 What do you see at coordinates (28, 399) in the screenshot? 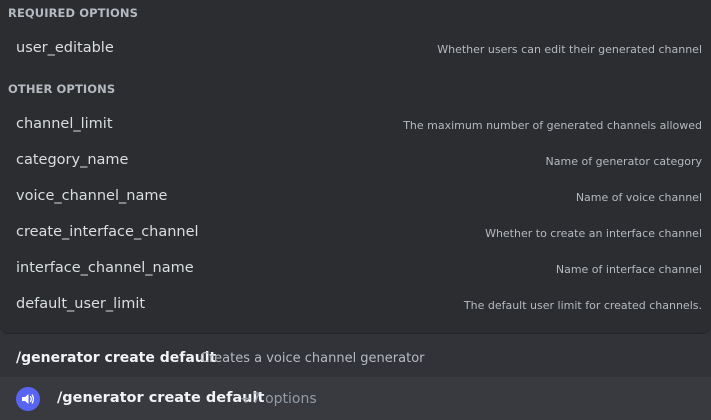
I see `speaker-icon` at bounding box center [28, 399].